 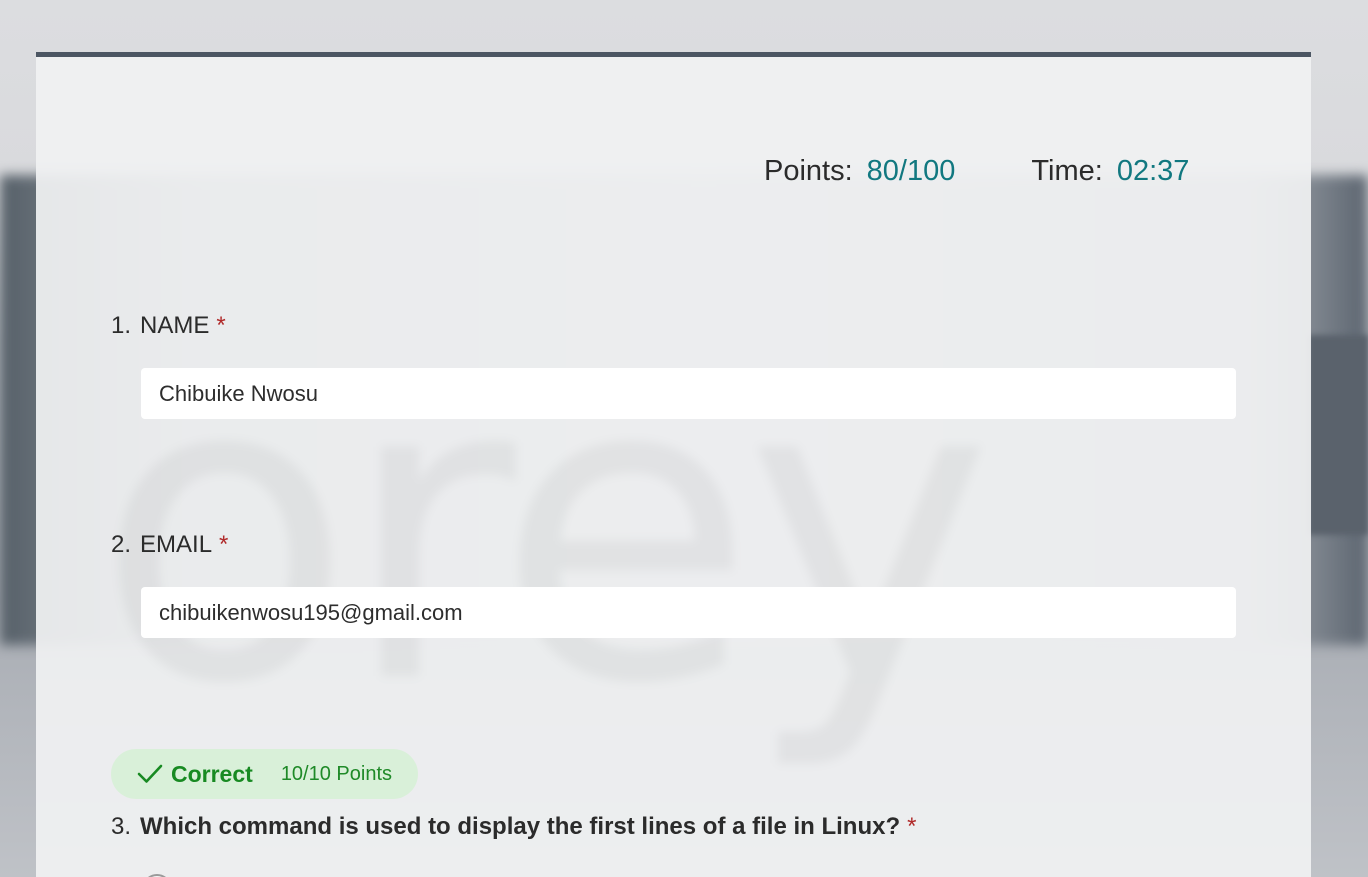 What do you see at coordinates (1067, 171) in the screenshot?
I see `time-label: Time:` at bounding box center [1067, 171].